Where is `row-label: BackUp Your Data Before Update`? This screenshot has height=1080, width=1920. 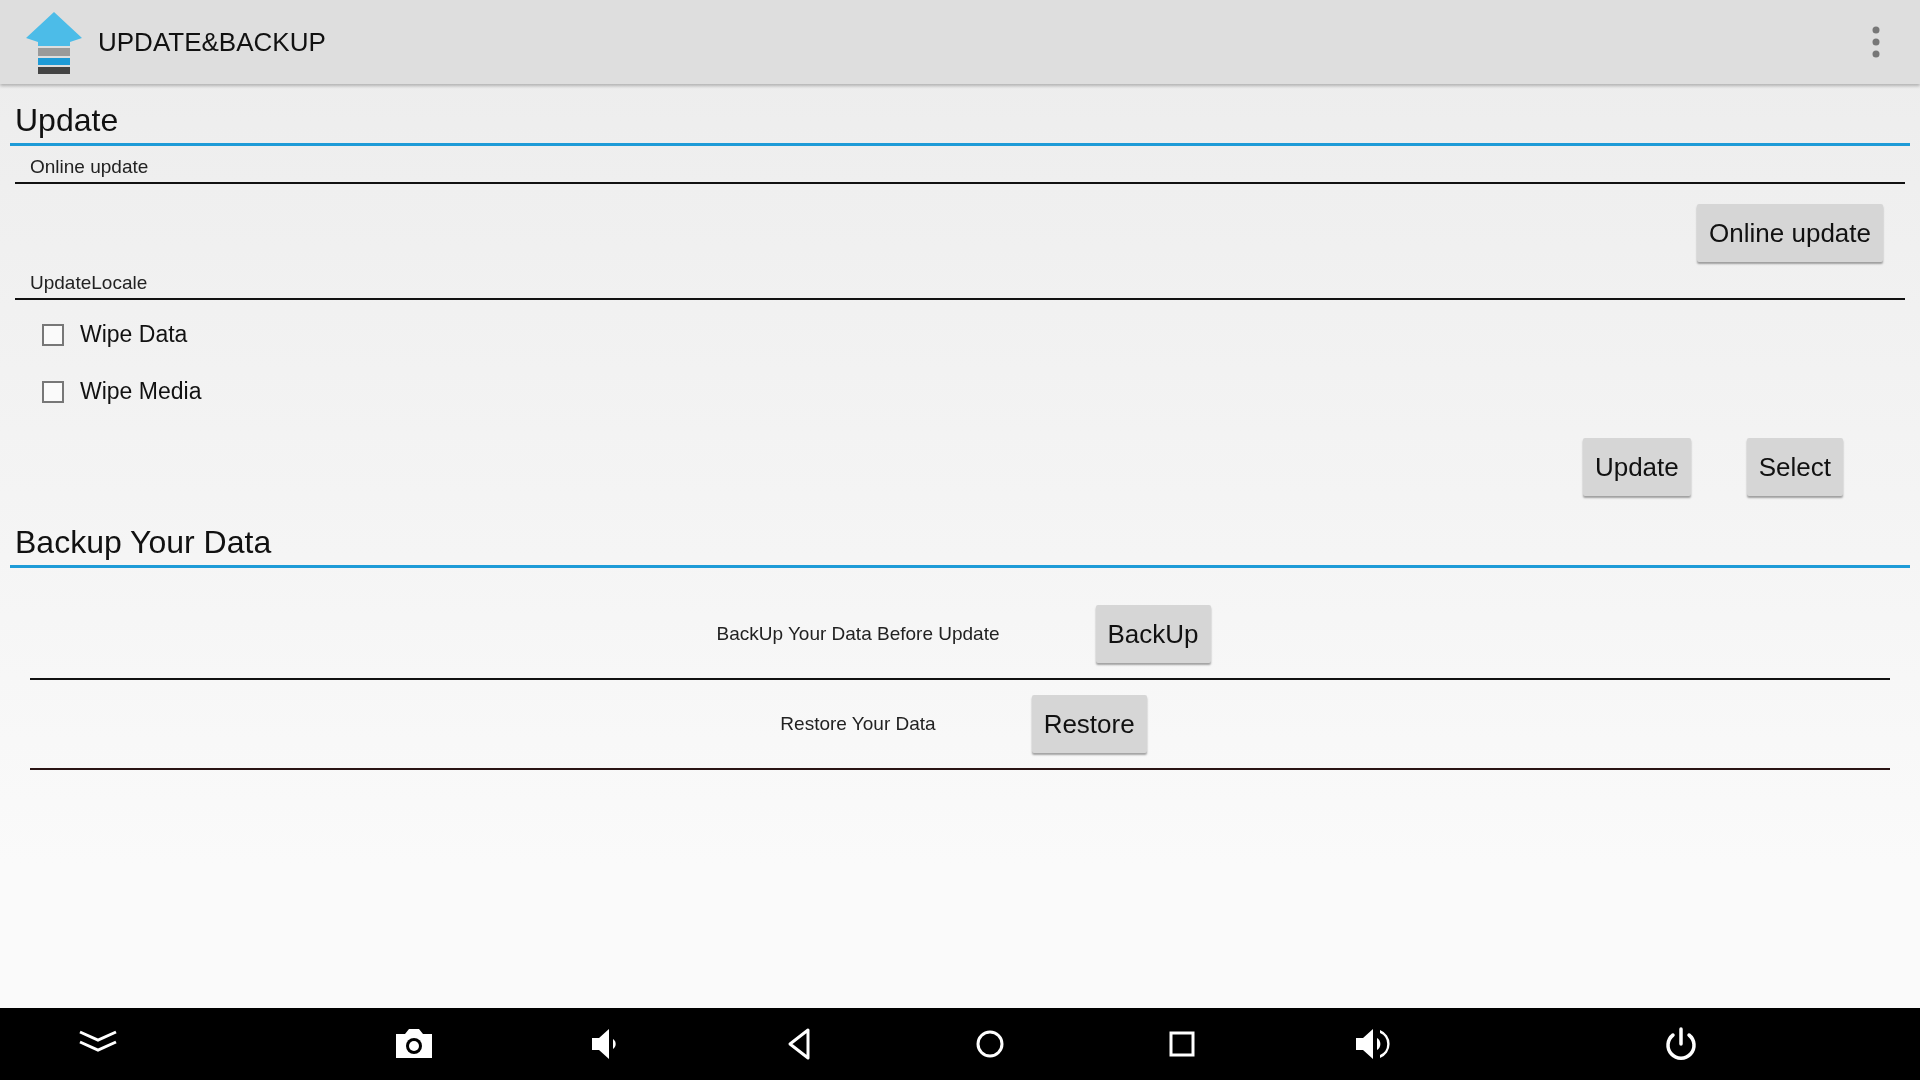
row-label: BackUp Your Data Before Update is located at coordinates (858, 634).